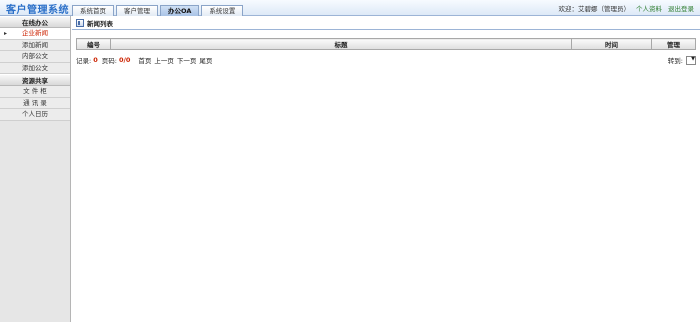  What do you see at coordinates (144, 60) in the screenshot?
I see `first-page-link: 首页` at bounding box center [144, 60].